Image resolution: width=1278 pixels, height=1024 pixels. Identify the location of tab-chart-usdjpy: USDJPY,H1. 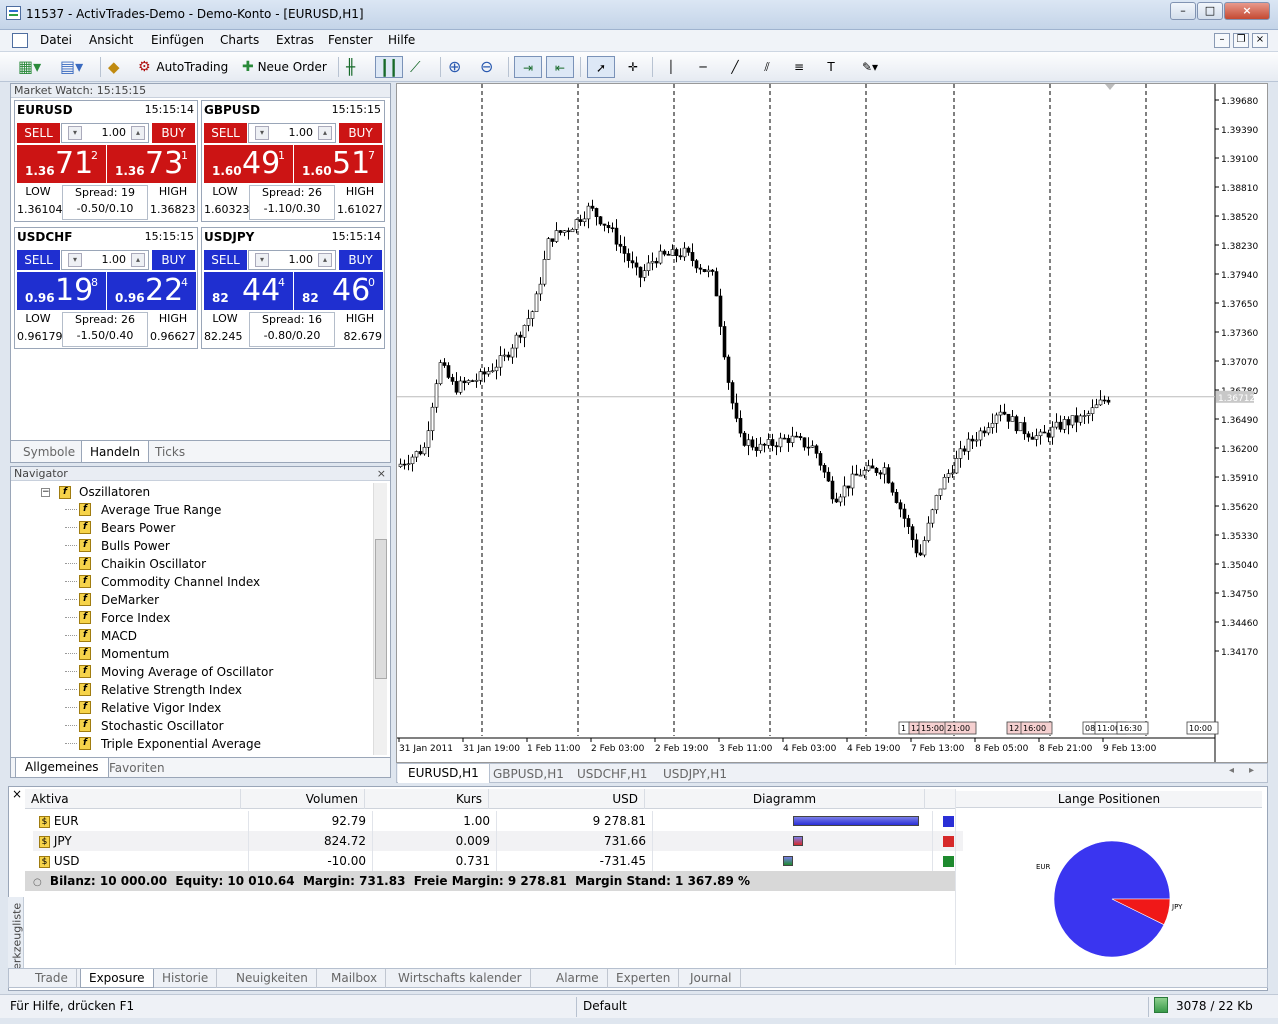
(695, 774).